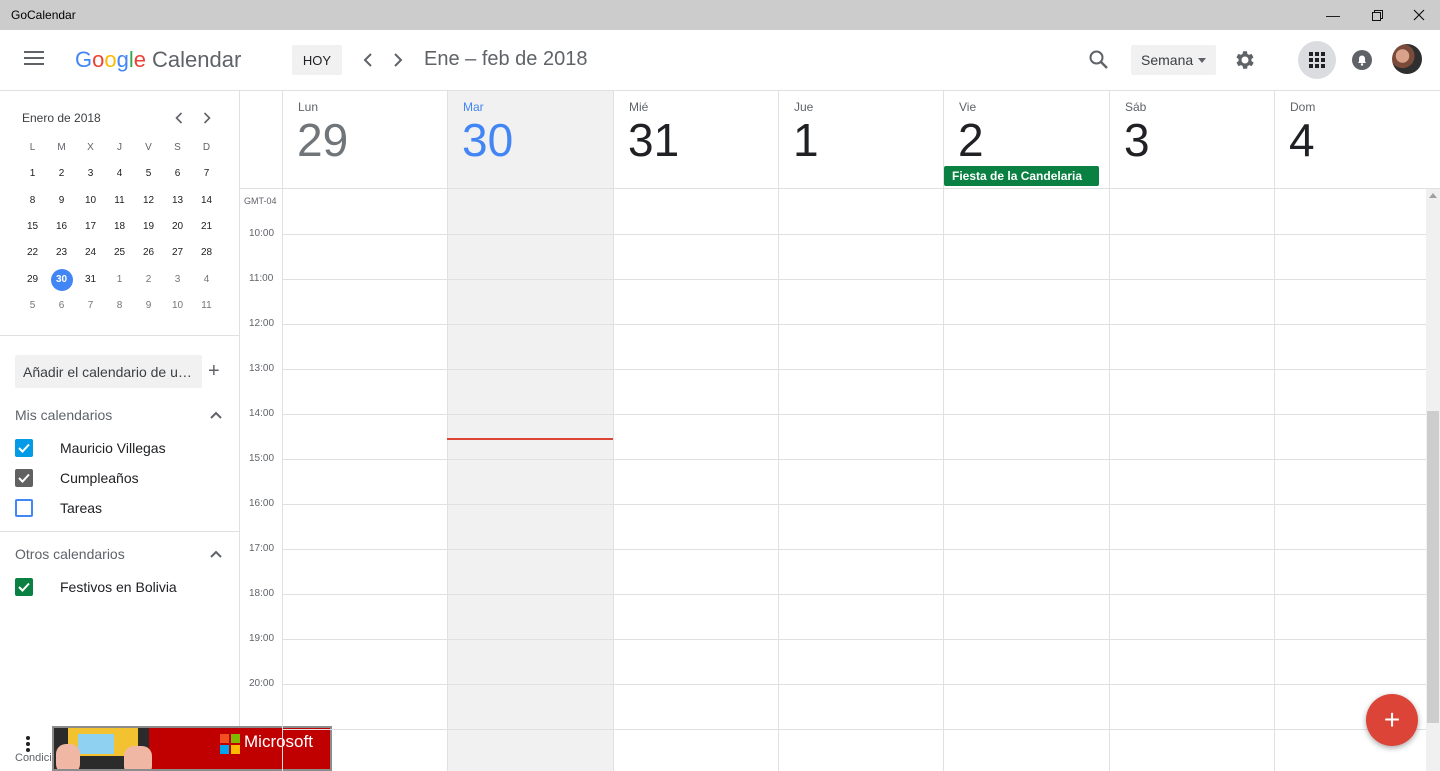  Describe the element at coordinates (119, 531) in the screenshot. I see `sidebar-divider` at that location.